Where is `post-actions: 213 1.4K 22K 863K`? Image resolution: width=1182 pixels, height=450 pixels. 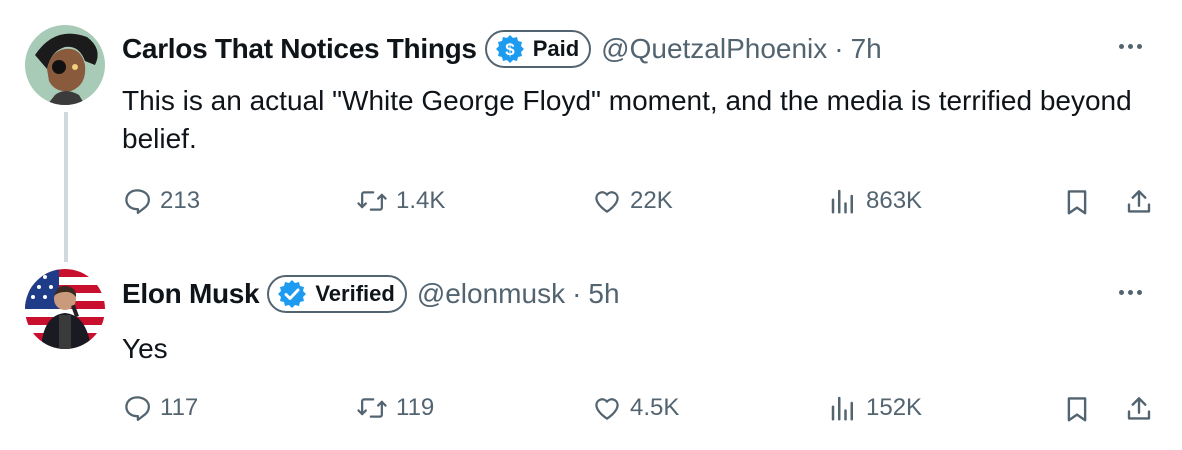
post-actions: 213 1.4K 22K 863K is located at coordinates (638, 204).